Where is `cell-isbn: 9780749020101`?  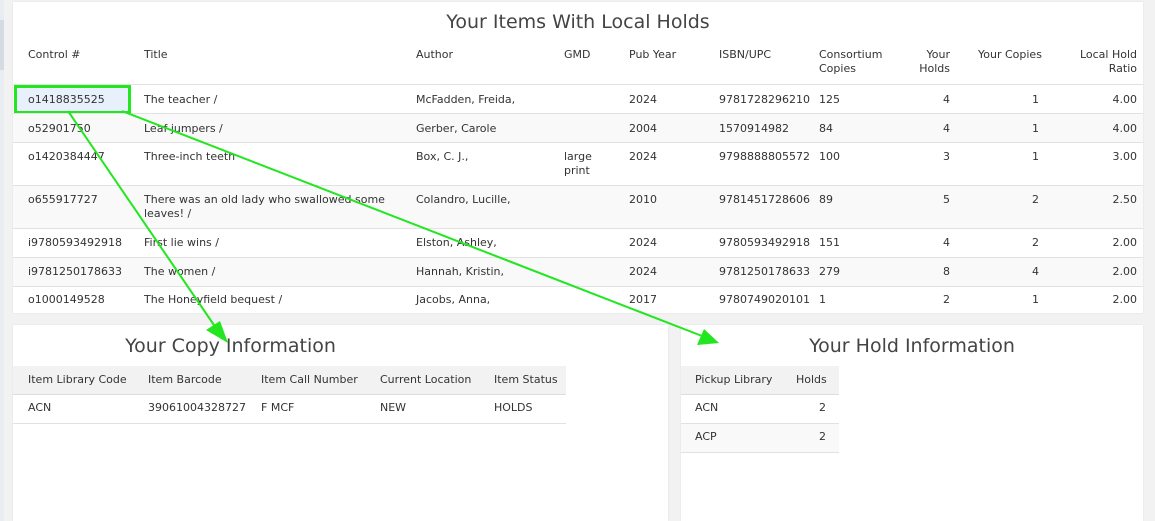
cell-isbn: 9780749020101 is located at coordinates (764, 299).